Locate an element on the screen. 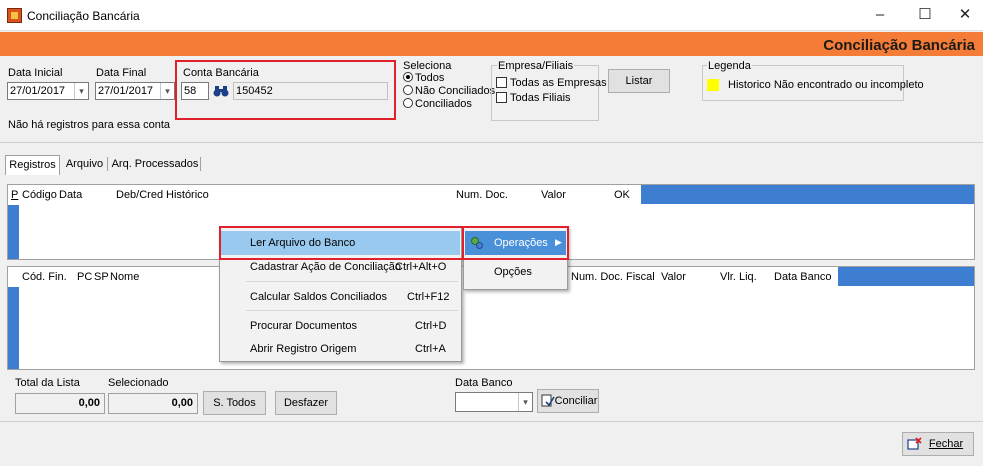  s-todos-button: S. Todos is located at coordinates (234, 403).